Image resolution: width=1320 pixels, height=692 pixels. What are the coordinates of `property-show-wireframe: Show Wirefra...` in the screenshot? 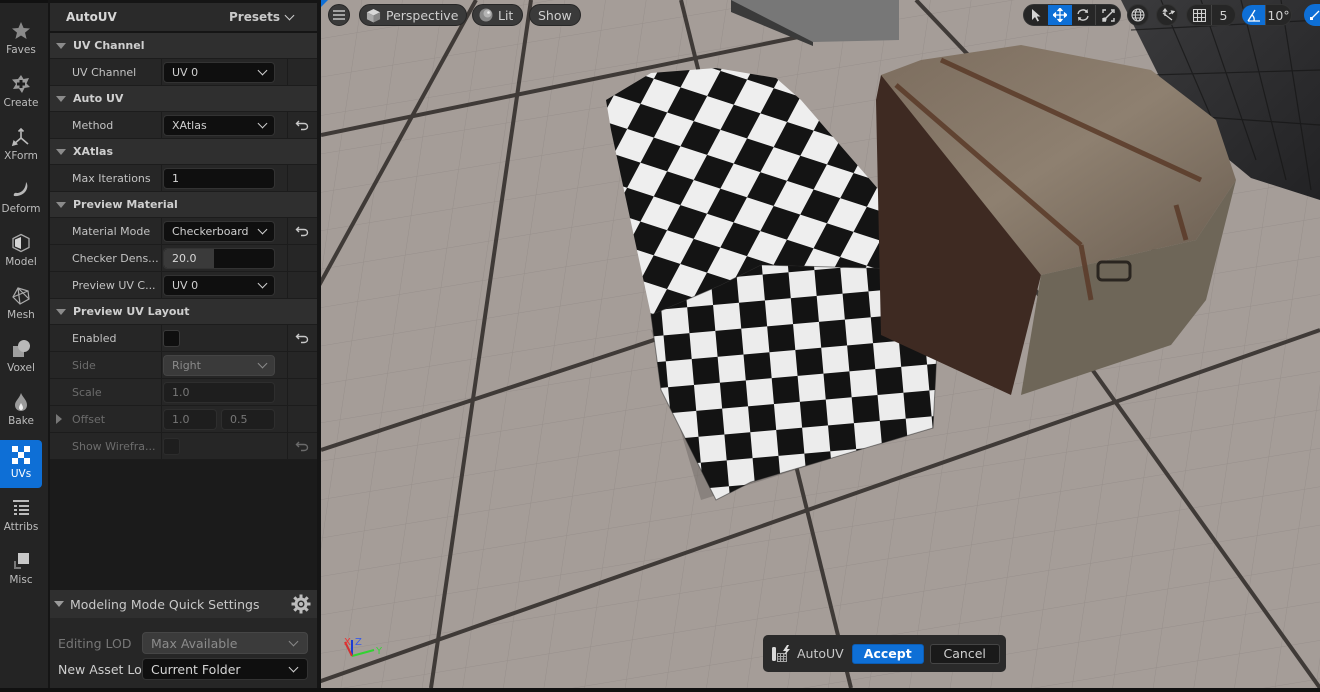 It's located at (183, 446).